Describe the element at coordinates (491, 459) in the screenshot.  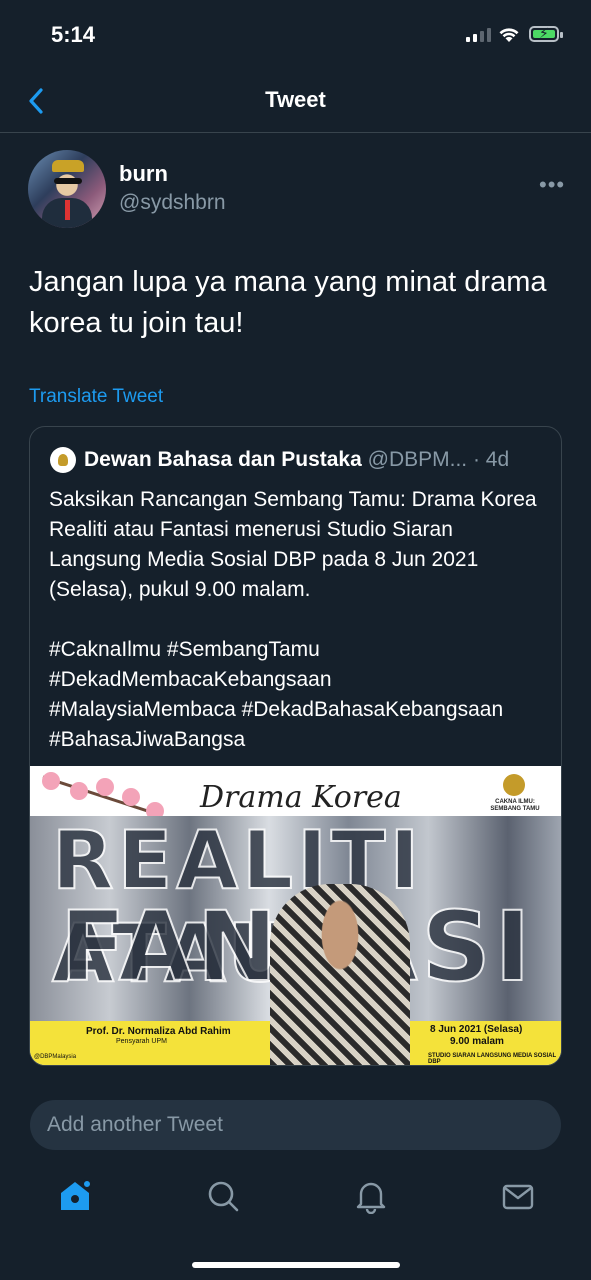
I see `quoted-timestamp: · 4d` at that location.